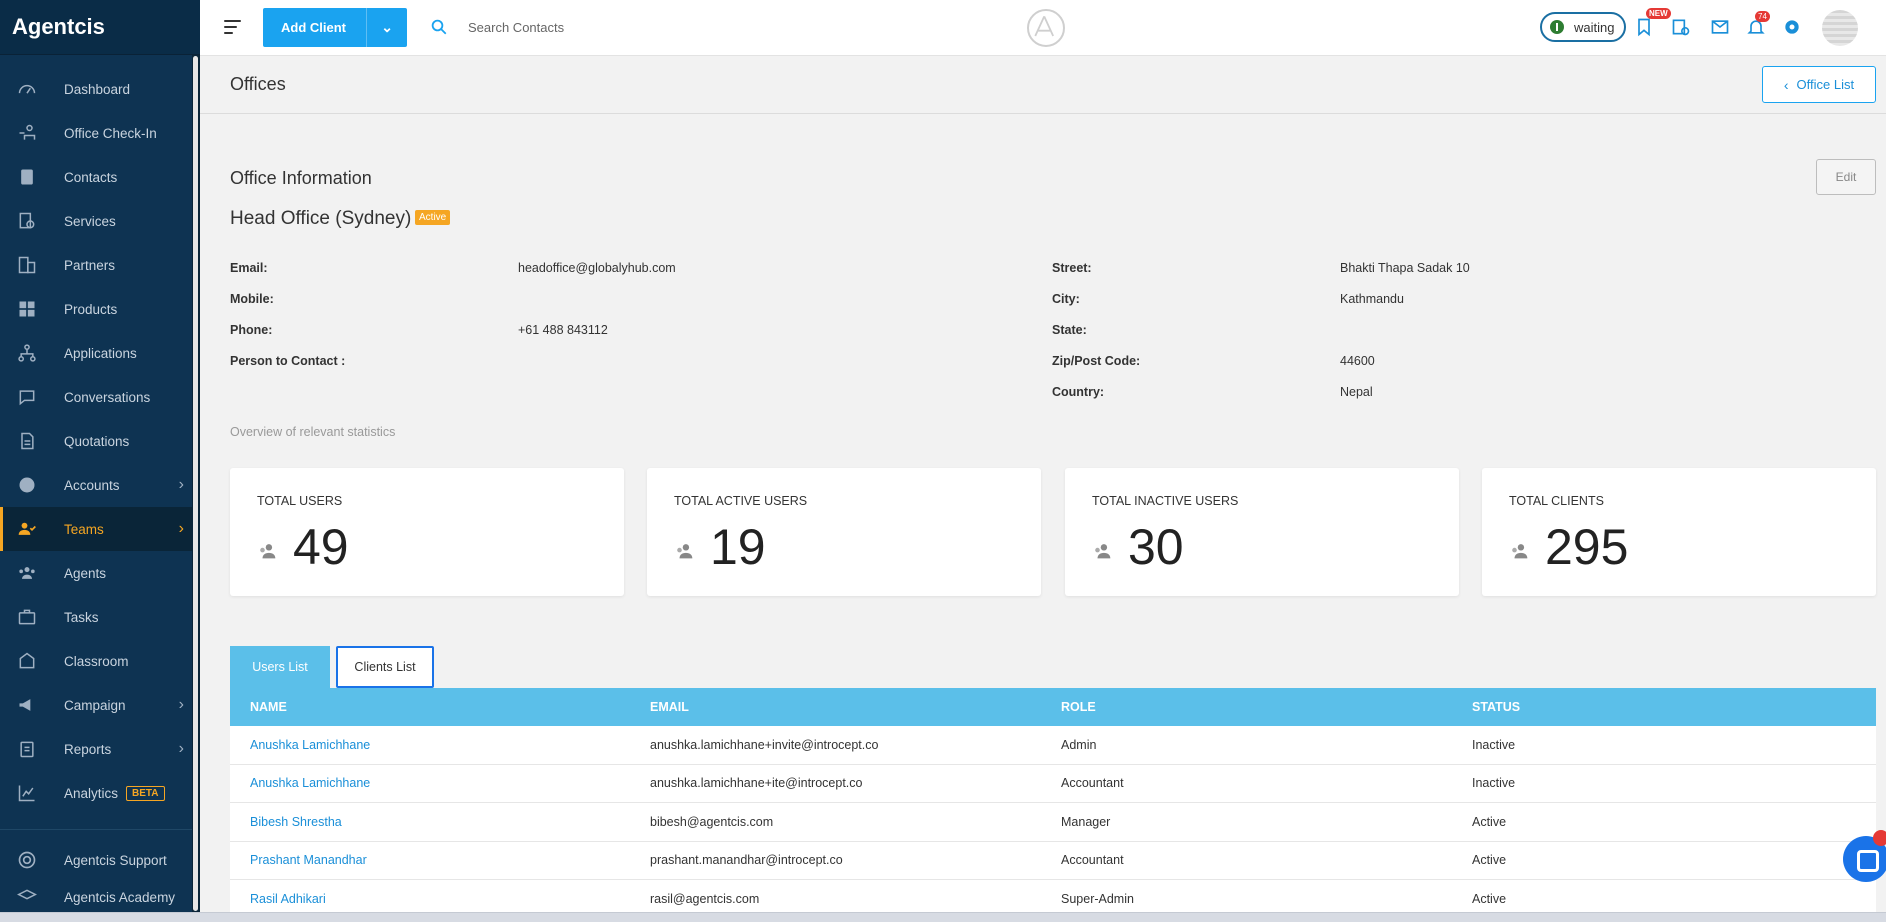 This screenshot has height=922, width=1886. Describe the element at coordinates (1494, 744) in the screenshot. I see `user-status: Inactive` at that location.